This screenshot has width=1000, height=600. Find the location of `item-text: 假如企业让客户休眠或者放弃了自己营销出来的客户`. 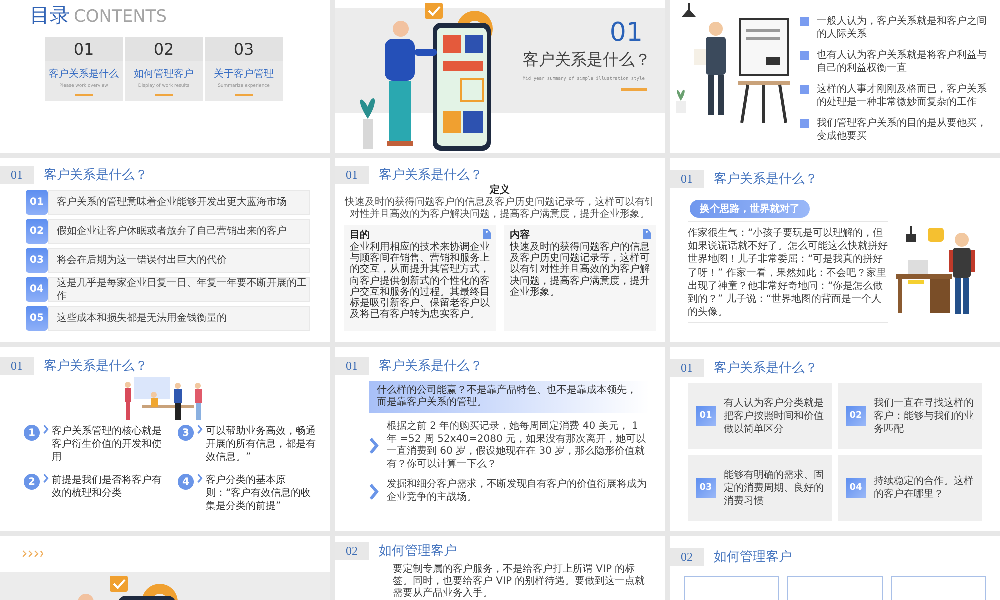

item-text: 假如企业让客户休眠或者放弃了自己营销出来的客户 is located at coordinates (172, 231).